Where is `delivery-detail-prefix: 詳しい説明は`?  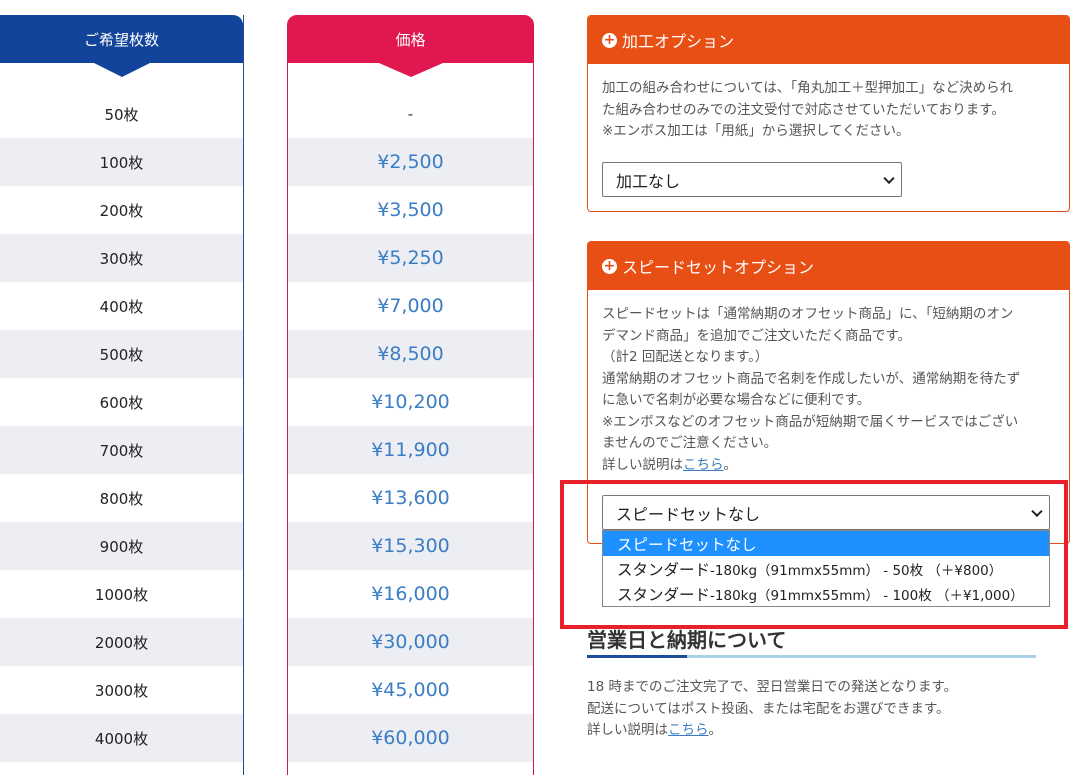 delivery-detail-prefix: 詳しい説明は is located at coordinates (627, 730).